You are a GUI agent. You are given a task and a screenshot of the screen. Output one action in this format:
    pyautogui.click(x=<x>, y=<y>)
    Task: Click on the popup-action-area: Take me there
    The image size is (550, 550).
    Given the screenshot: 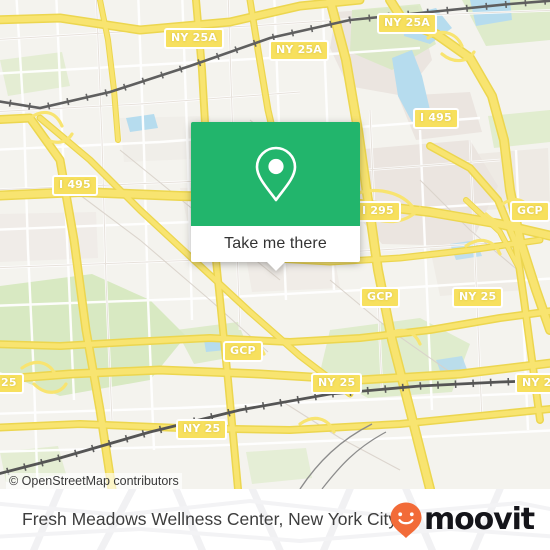 What is the action you would take?
    pyautogui.click(x=275, y=248)
    